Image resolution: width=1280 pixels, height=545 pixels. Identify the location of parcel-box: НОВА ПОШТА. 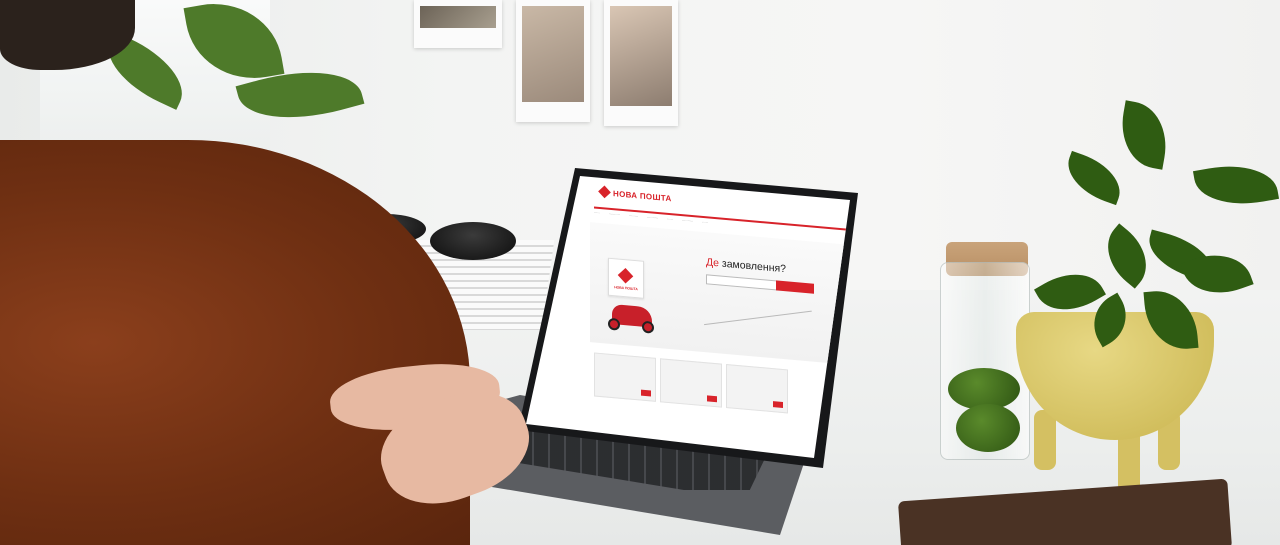
(626, 278).